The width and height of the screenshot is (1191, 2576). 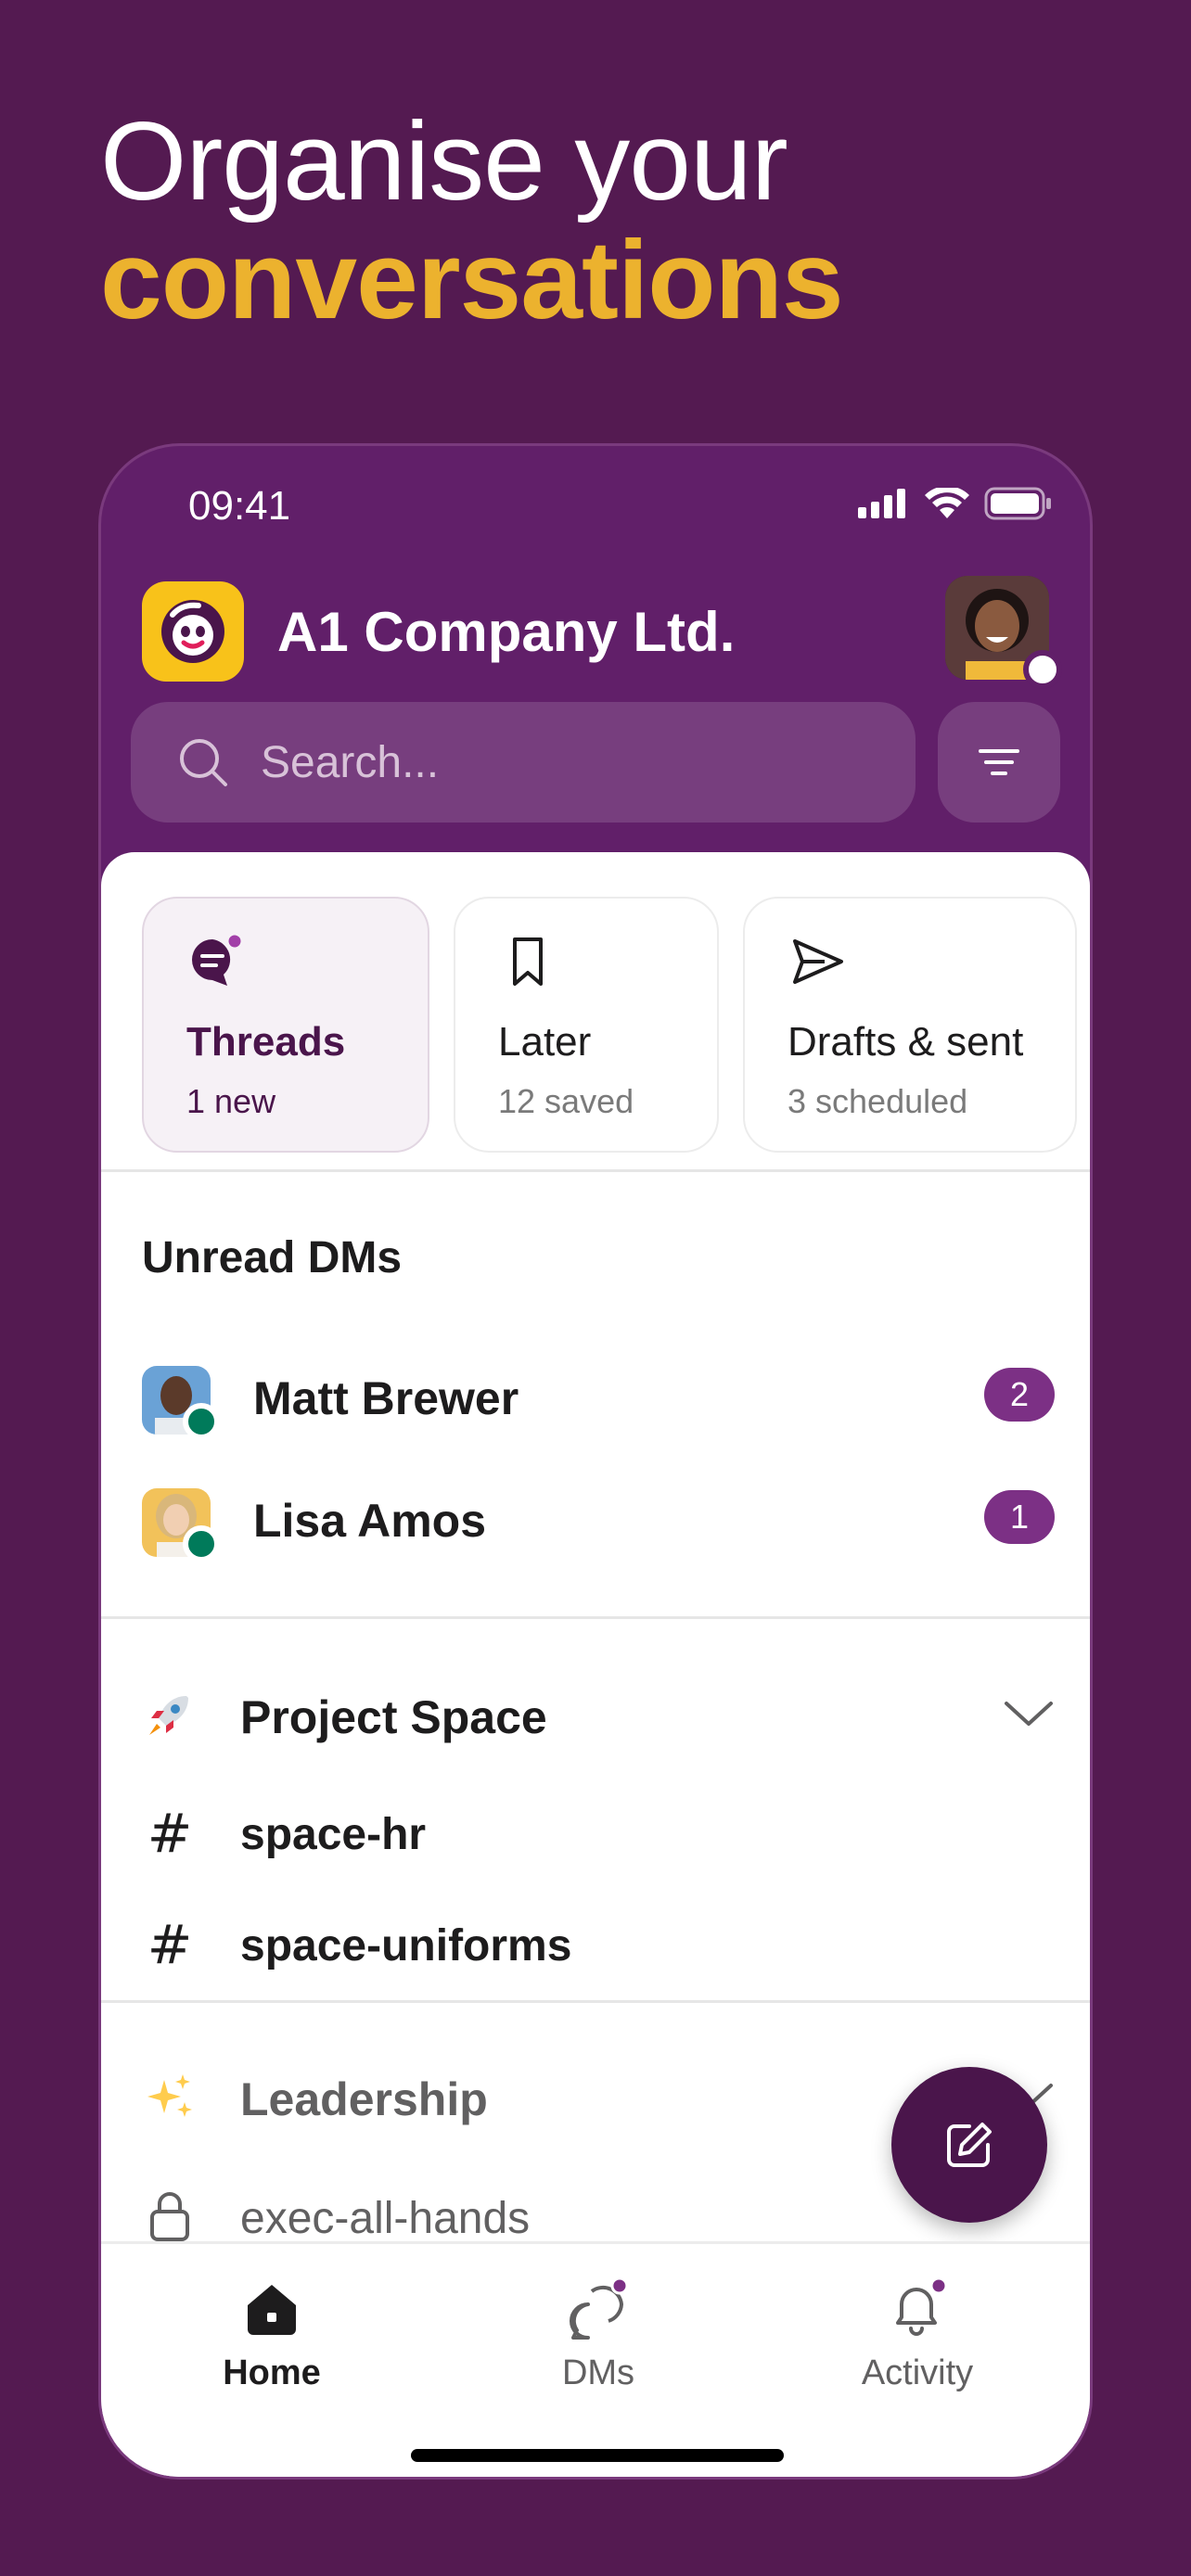 What do you see at coordinates (595, 506) in the screenshot?
I see `status-bar: 09:41` at bounding box center [595, 506].